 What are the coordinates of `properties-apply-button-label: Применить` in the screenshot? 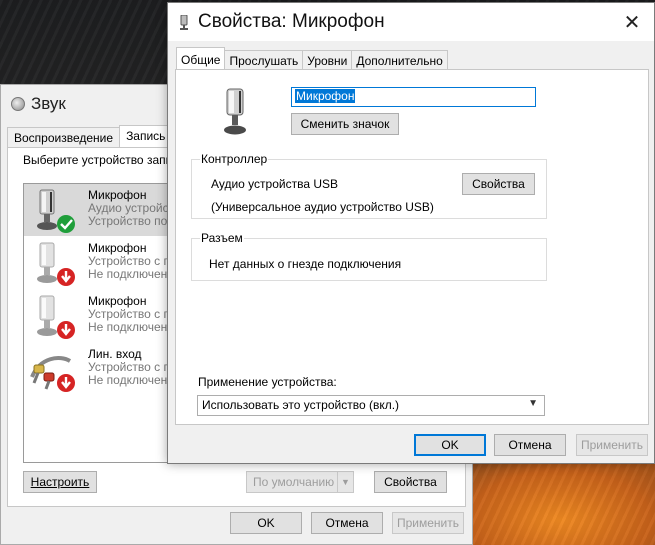 It's located at (611, 445).